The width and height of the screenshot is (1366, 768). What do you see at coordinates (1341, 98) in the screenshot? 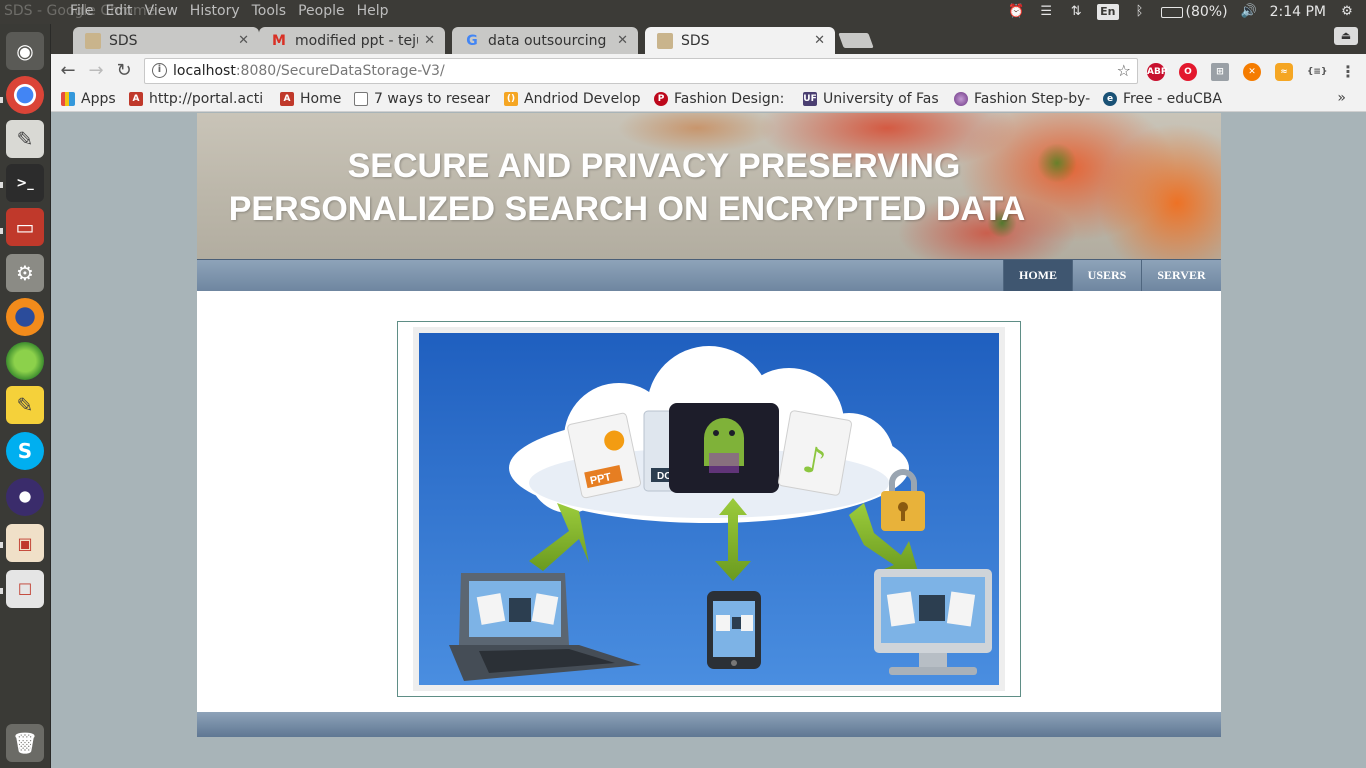
I see `more-bookmarks-chevron-icon: »` at bounding box center [1341, 98].